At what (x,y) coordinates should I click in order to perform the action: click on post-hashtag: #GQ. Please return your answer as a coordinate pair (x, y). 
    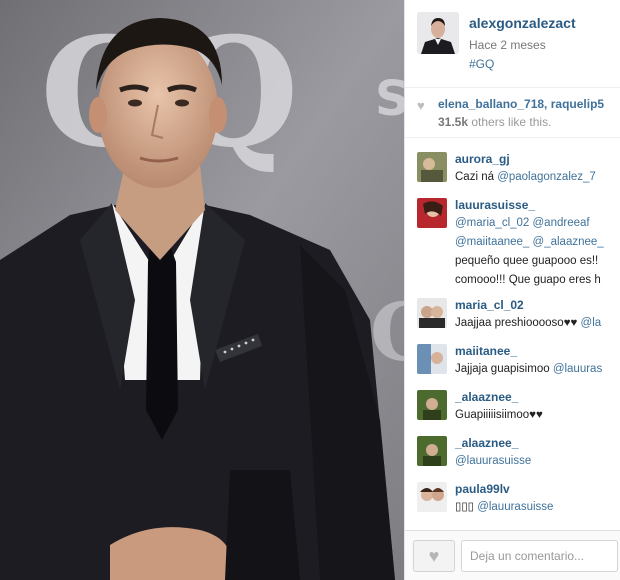
    Looking at the image, I should click on (481, 64).